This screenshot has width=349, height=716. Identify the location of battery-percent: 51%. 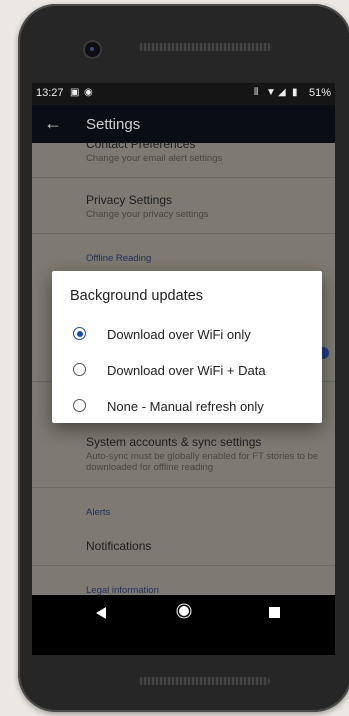
(319, 93).